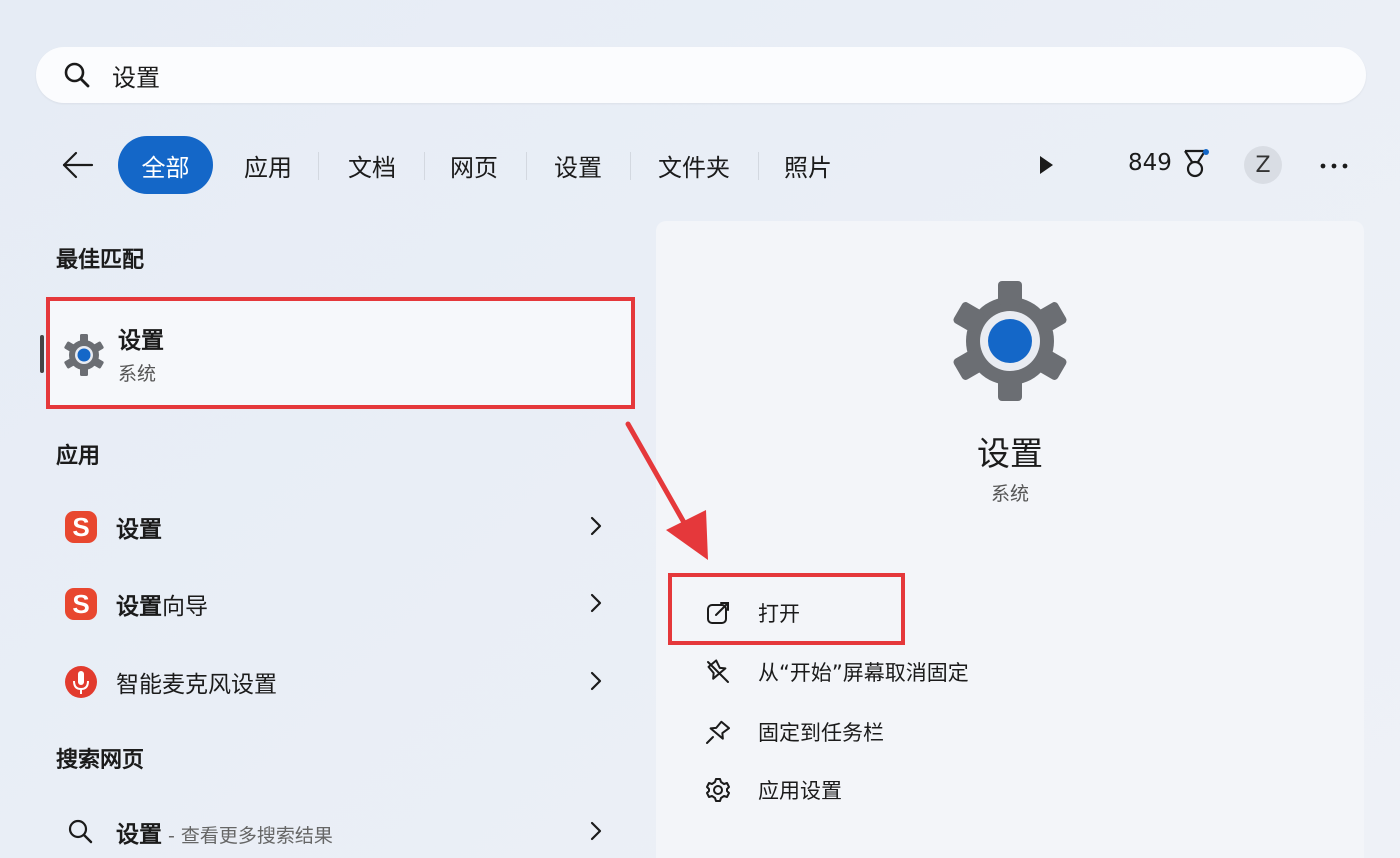  Describe the element at coordinates (864, 789) in the screenshot. I see `action-app-settings: 应用设置` at that location.